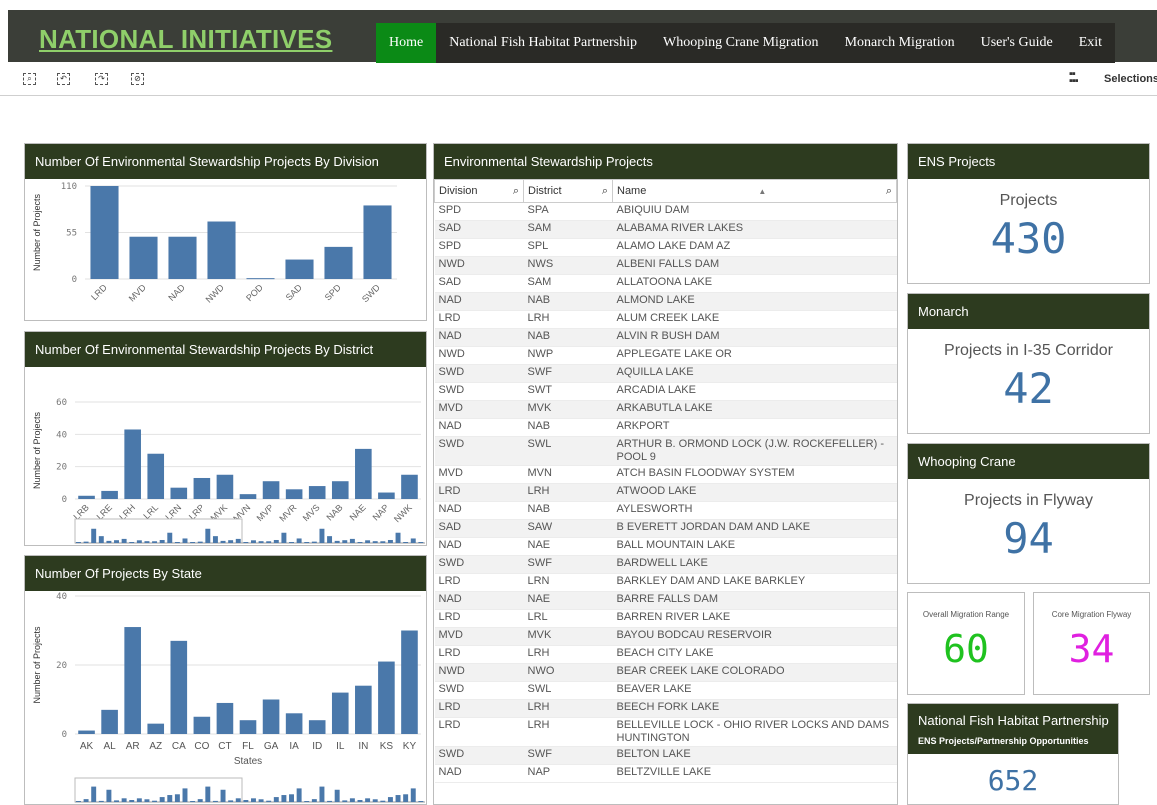 The image size is (1157, 805). What do you see at coordinates (29, 79) in the screenshot?
I see `smart-search-icon: ⌕` at bounding box center [29, 79].